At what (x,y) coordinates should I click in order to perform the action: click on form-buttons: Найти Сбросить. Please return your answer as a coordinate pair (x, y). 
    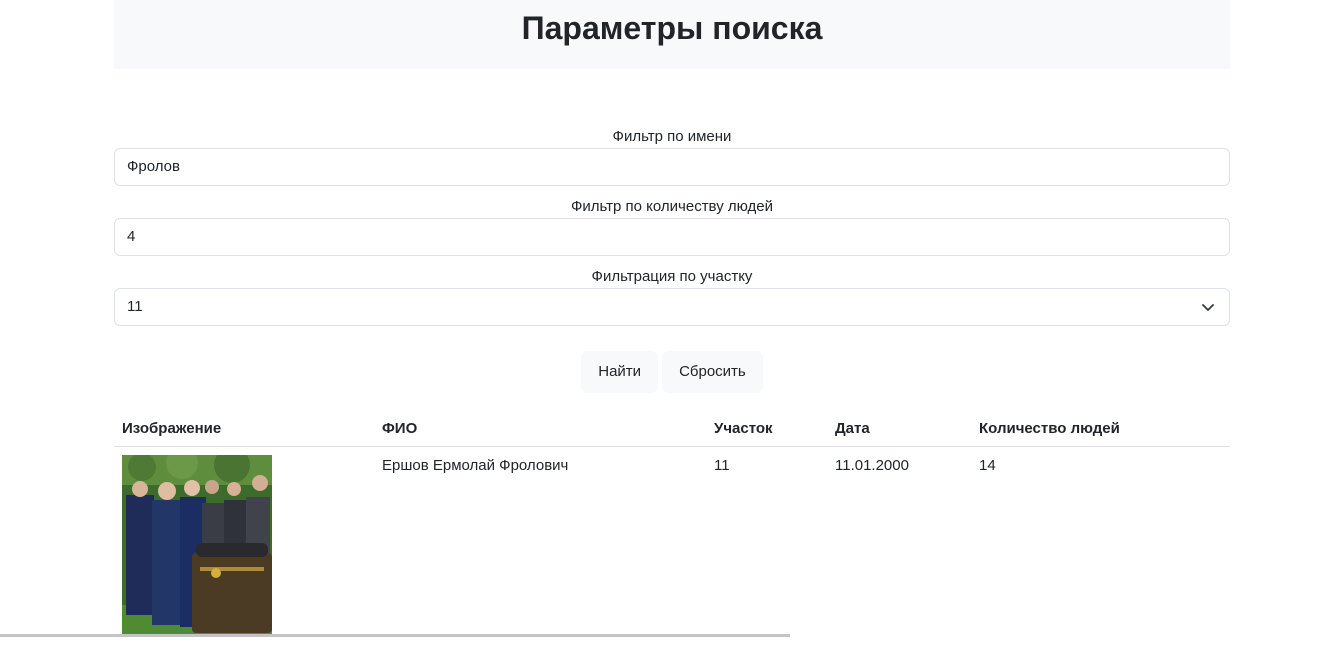
    Looking at the image, I should click on (672, 372).